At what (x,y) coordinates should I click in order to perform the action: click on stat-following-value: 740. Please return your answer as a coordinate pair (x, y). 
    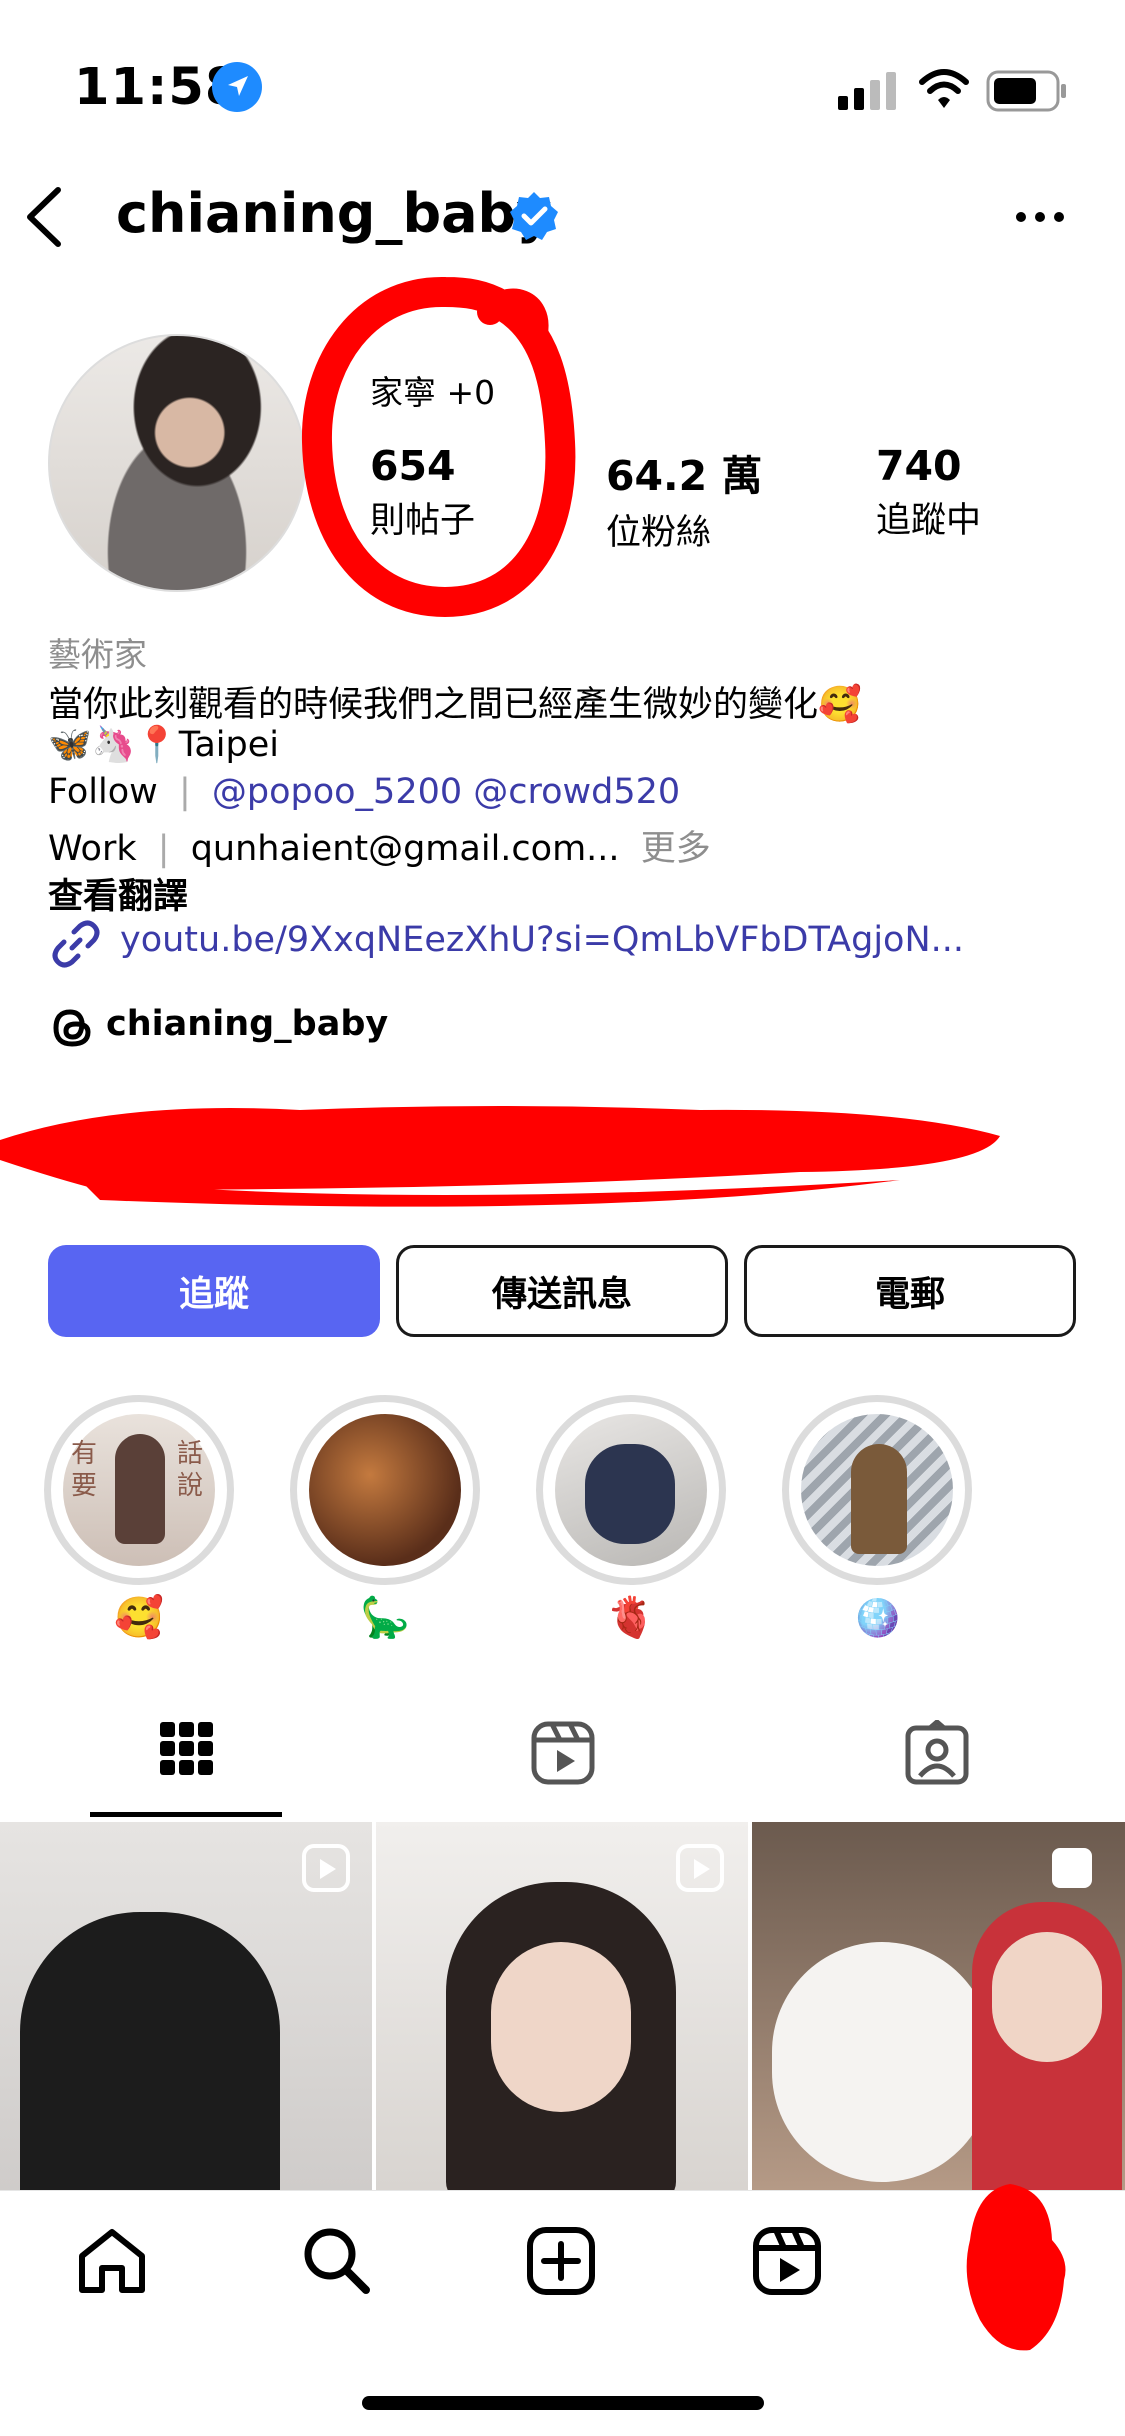
    Looking at the image, I should click on (919, 466).